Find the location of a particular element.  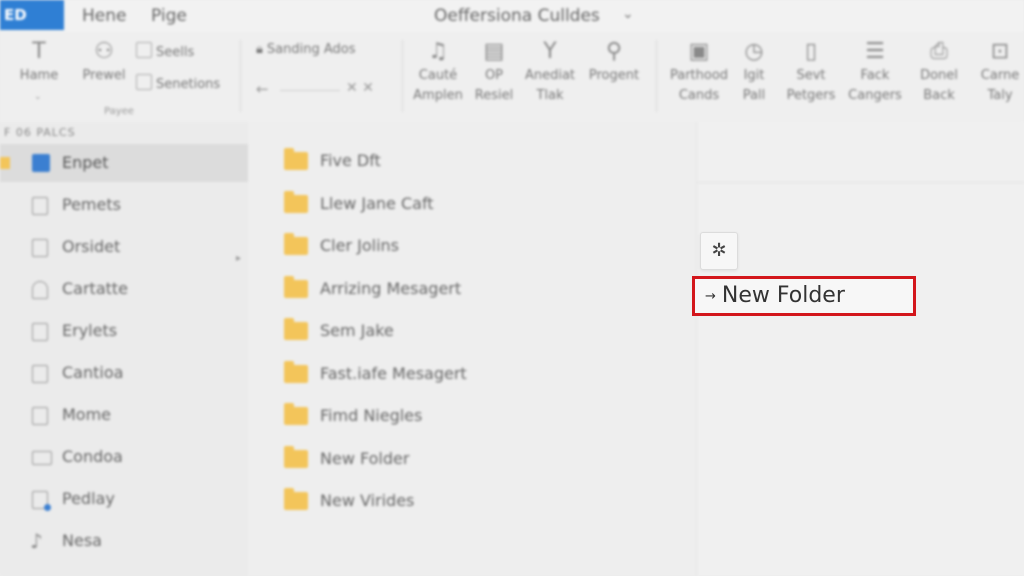

cards-icon: ▣ is located at coordinates (699, 51).